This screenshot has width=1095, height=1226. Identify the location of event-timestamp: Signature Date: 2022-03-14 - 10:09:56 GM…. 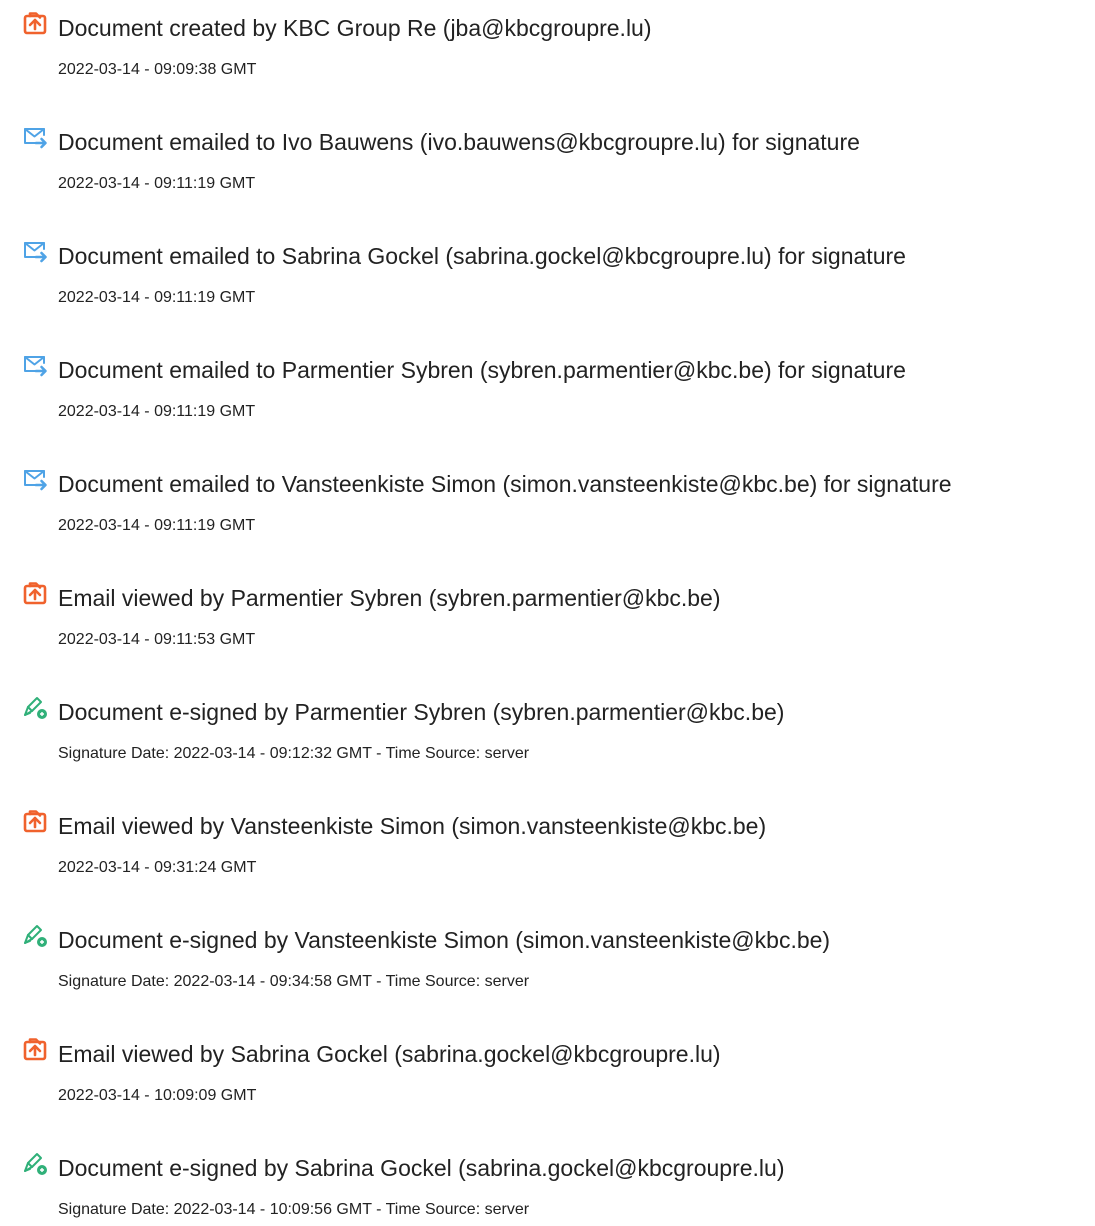
(294, 1209).